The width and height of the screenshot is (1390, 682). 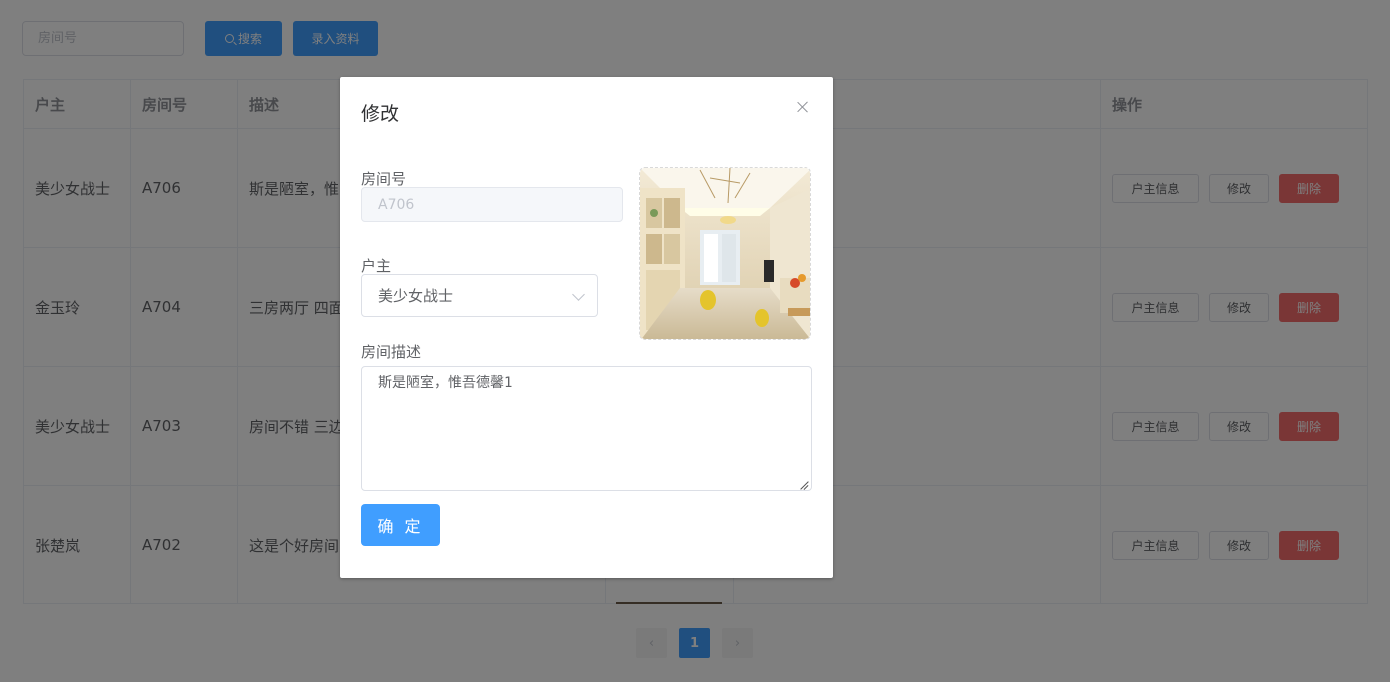 What do you see at coordinates (804, 485) in the screenshot?
I see `textarea-resize-handle` at bounding box center [804, 485].